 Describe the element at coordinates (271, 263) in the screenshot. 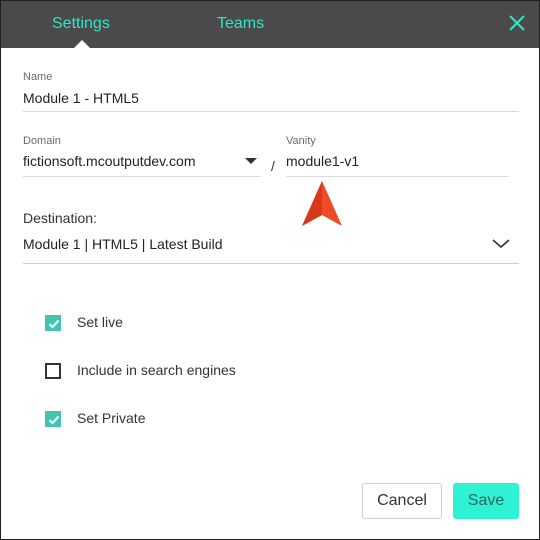

I see `destination-select-underline` at that location.